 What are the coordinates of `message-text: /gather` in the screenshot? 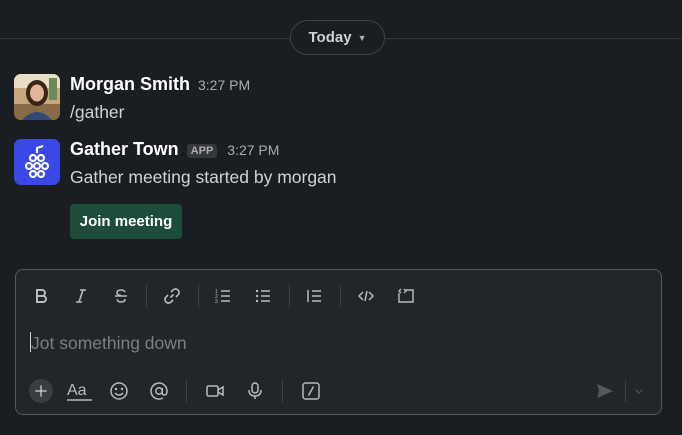 It's located at (97, 112).